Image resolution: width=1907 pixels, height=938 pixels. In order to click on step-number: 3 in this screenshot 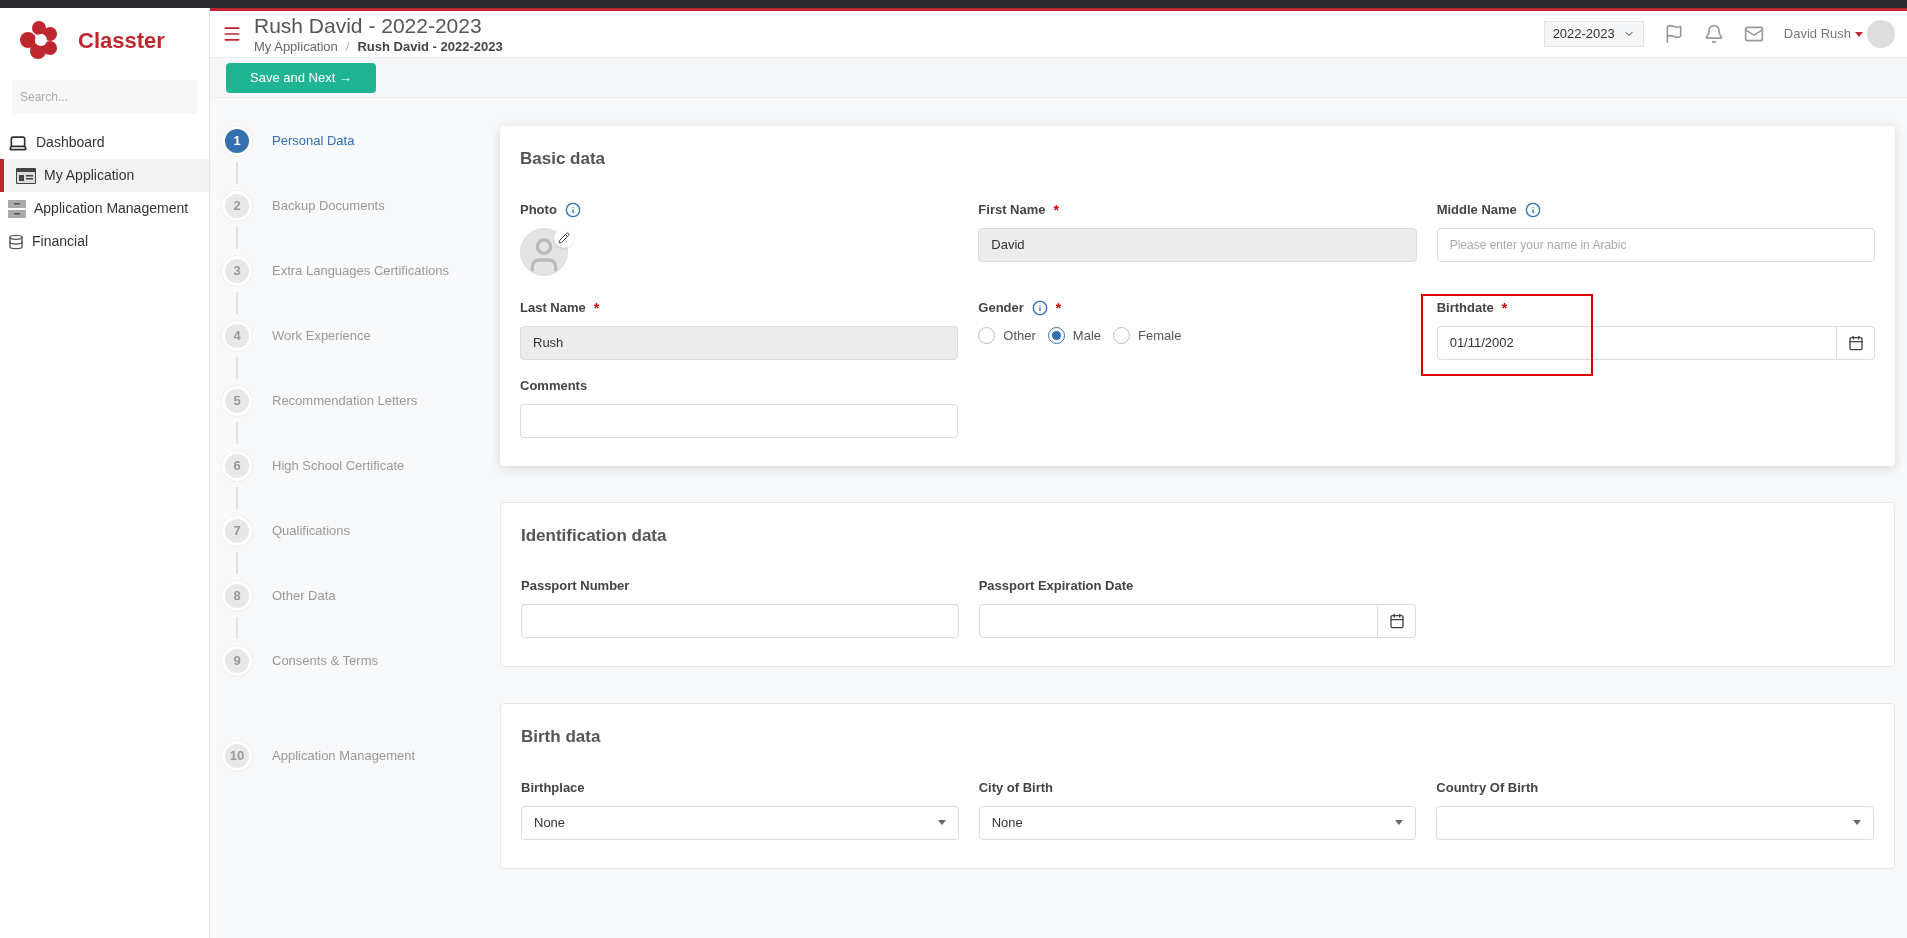, I will do `click(237, 271)`.